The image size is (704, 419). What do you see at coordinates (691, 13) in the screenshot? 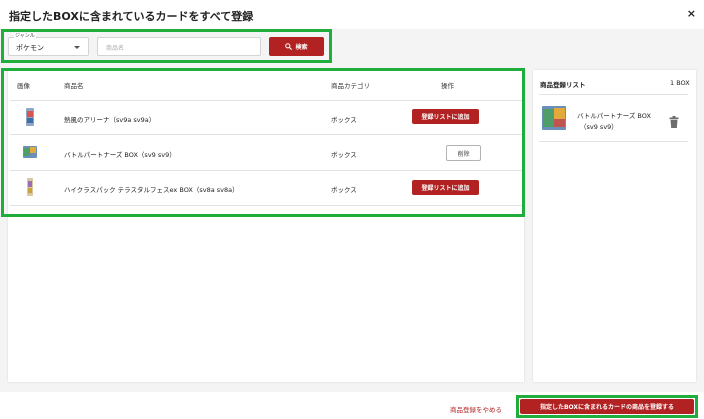
I see `close-icon: ×` at bounding box center [691, 13].